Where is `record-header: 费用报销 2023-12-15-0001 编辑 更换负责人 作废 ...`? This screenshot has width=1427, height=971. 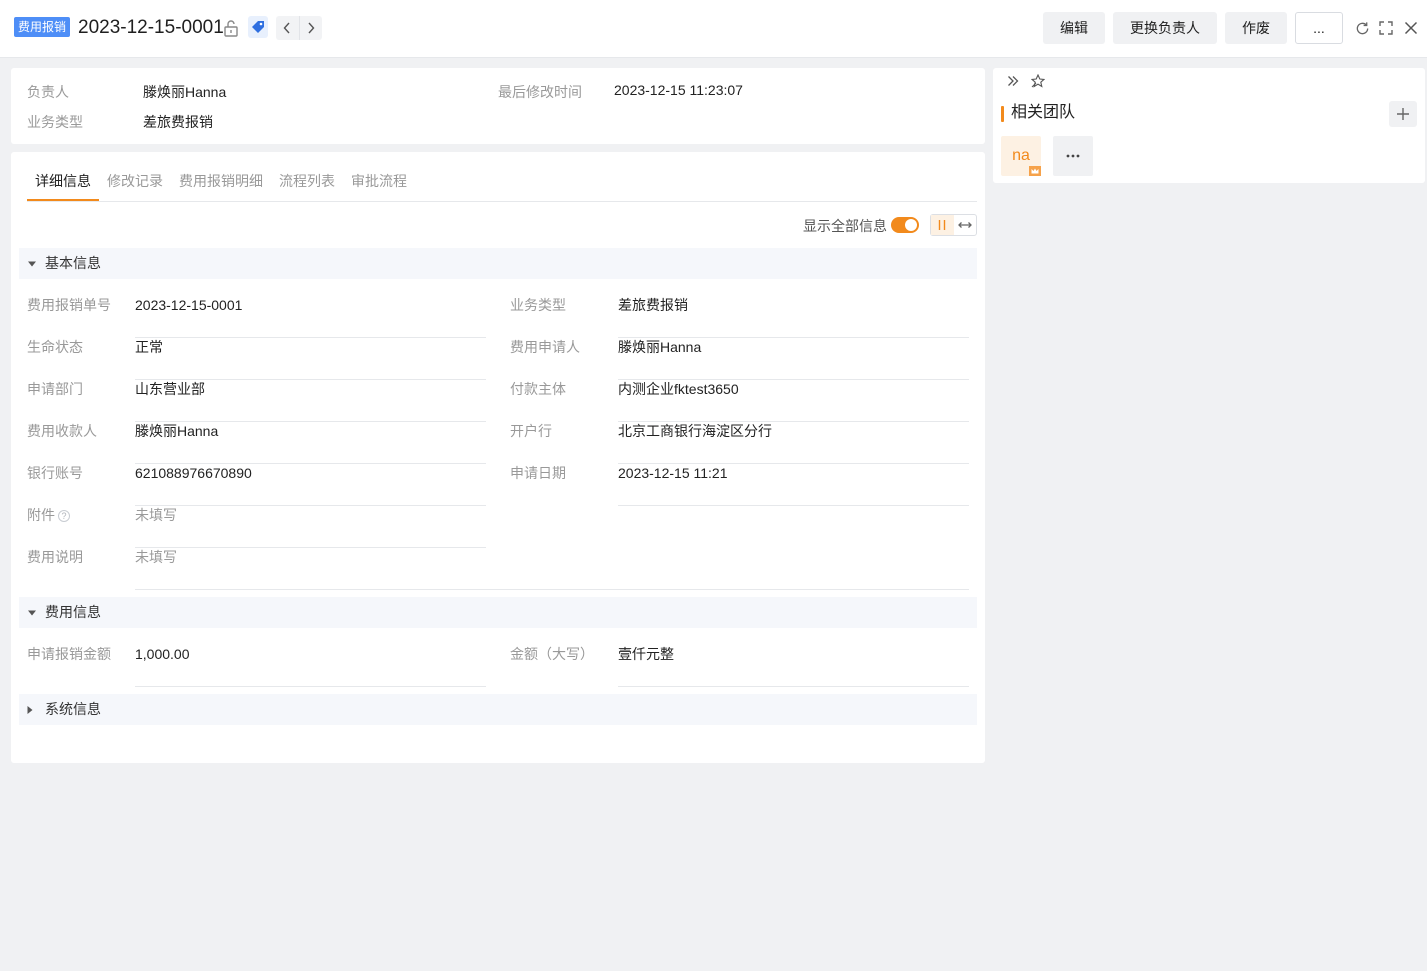 record-header: 费用报销 2023-12-15-0001 编辑 更换负责人 作废 ... is located at coordinates (713, 29).